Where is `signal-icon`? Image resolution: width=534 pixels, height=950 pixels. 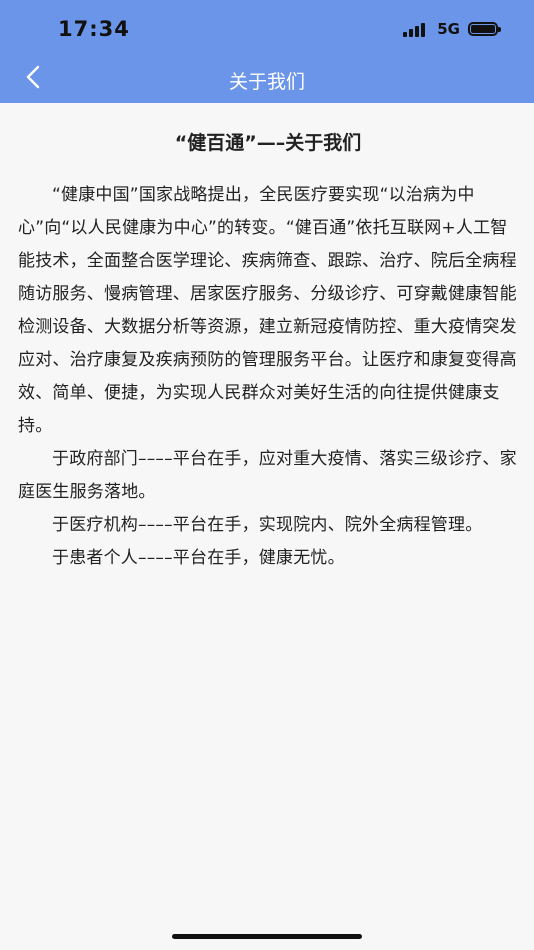
signal-icon is located at coordinates (416, 29).